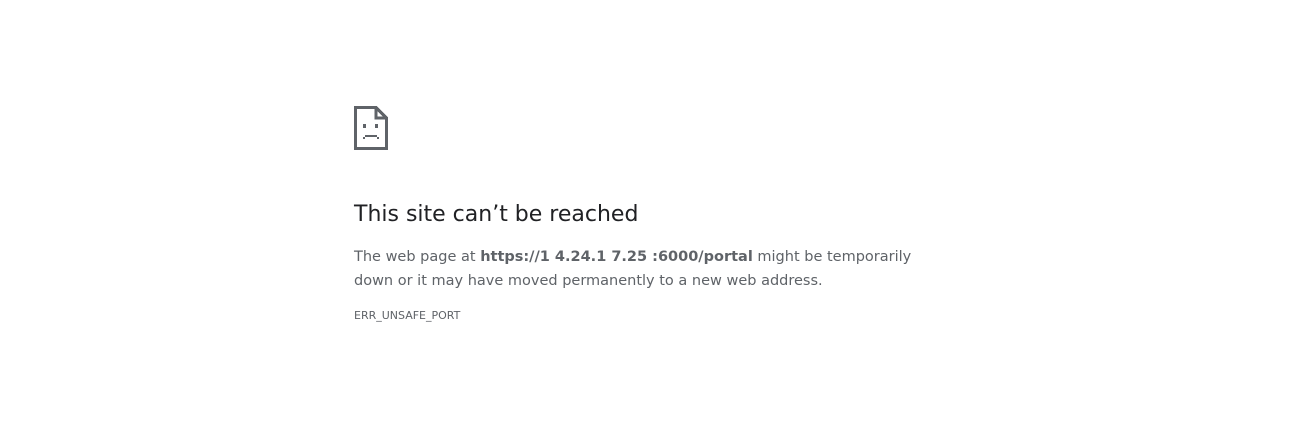  I want to click on error-code: ERR_UNSAFE_PORT, so click(407, 315).